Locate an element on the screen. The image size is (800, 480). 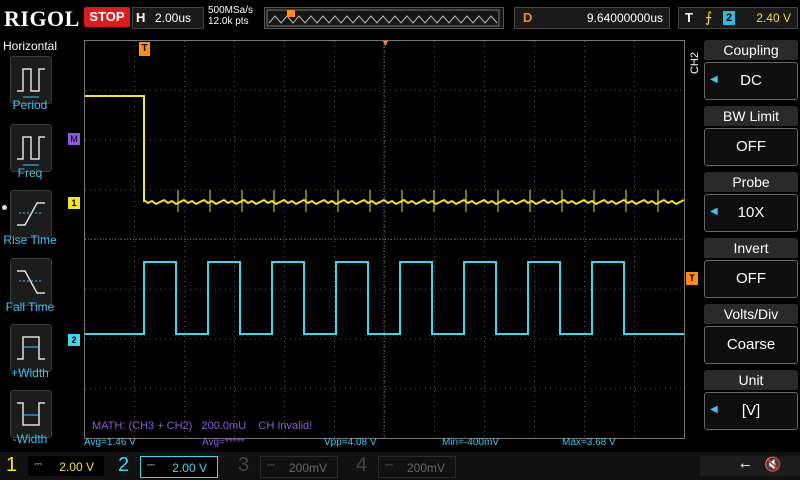
unit-menu: Unit [V] ◀ is located at coordinates (751, 400).